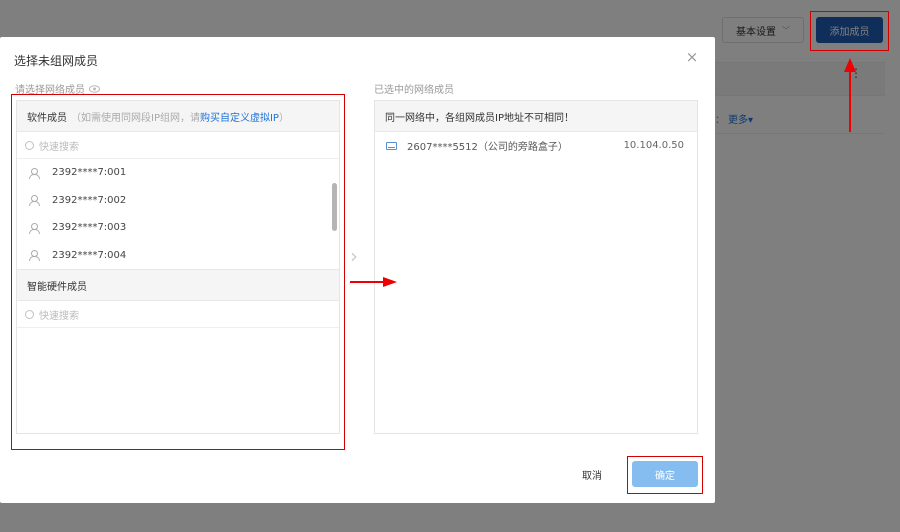 This screenshot has width=900, height=532. Describe the element at coordinates (692, 57) in the screenshot. I see `close-icon: ×` at that location.